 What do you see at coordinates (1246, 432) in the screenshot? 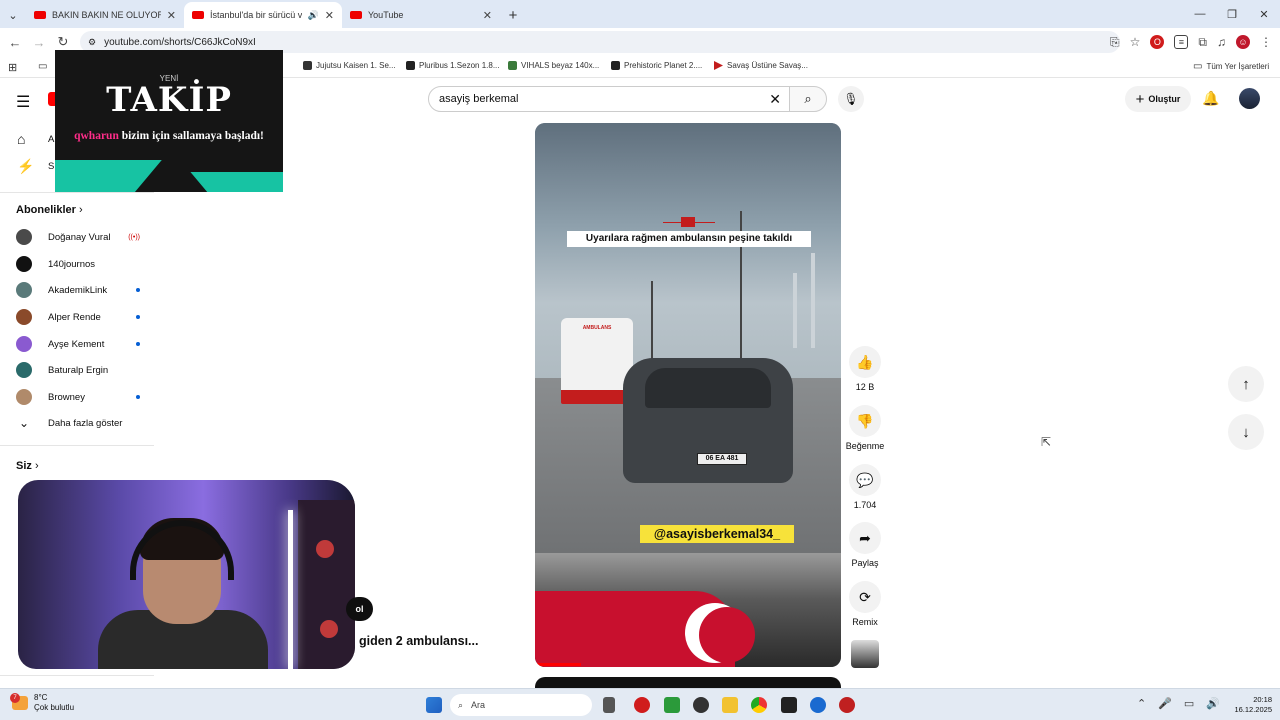
I see `next-short-button: ↓` at bounding box center [1246, 432].